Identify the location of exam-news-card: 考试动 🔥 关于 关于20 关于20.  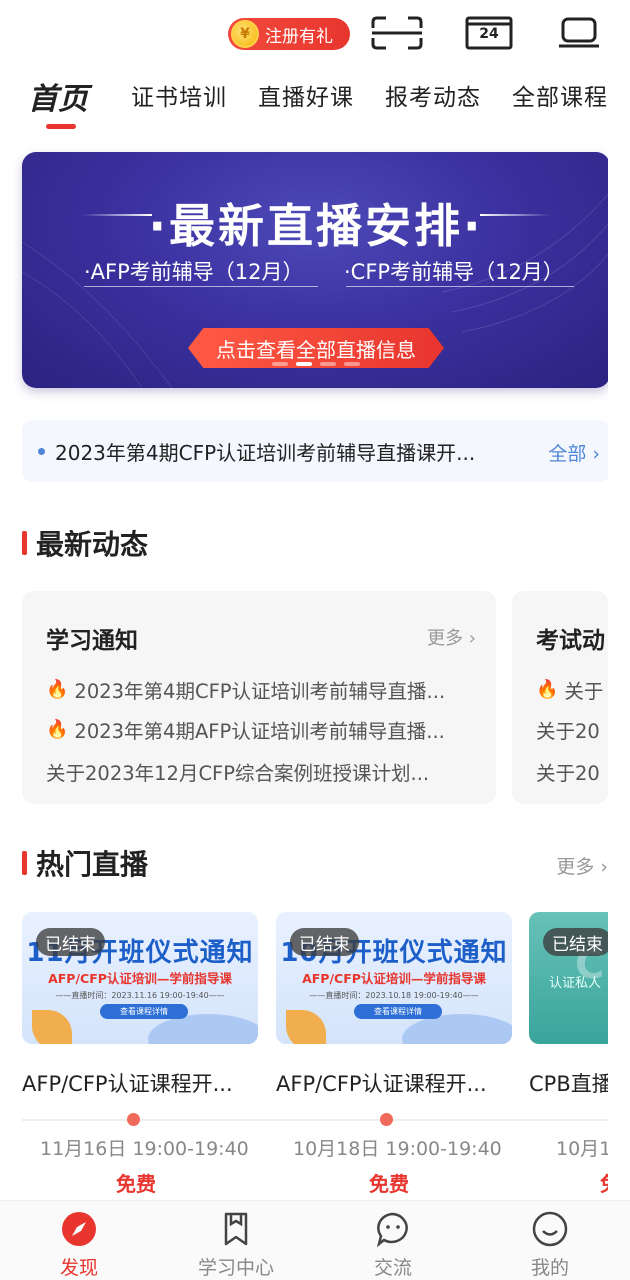
(560, 697).